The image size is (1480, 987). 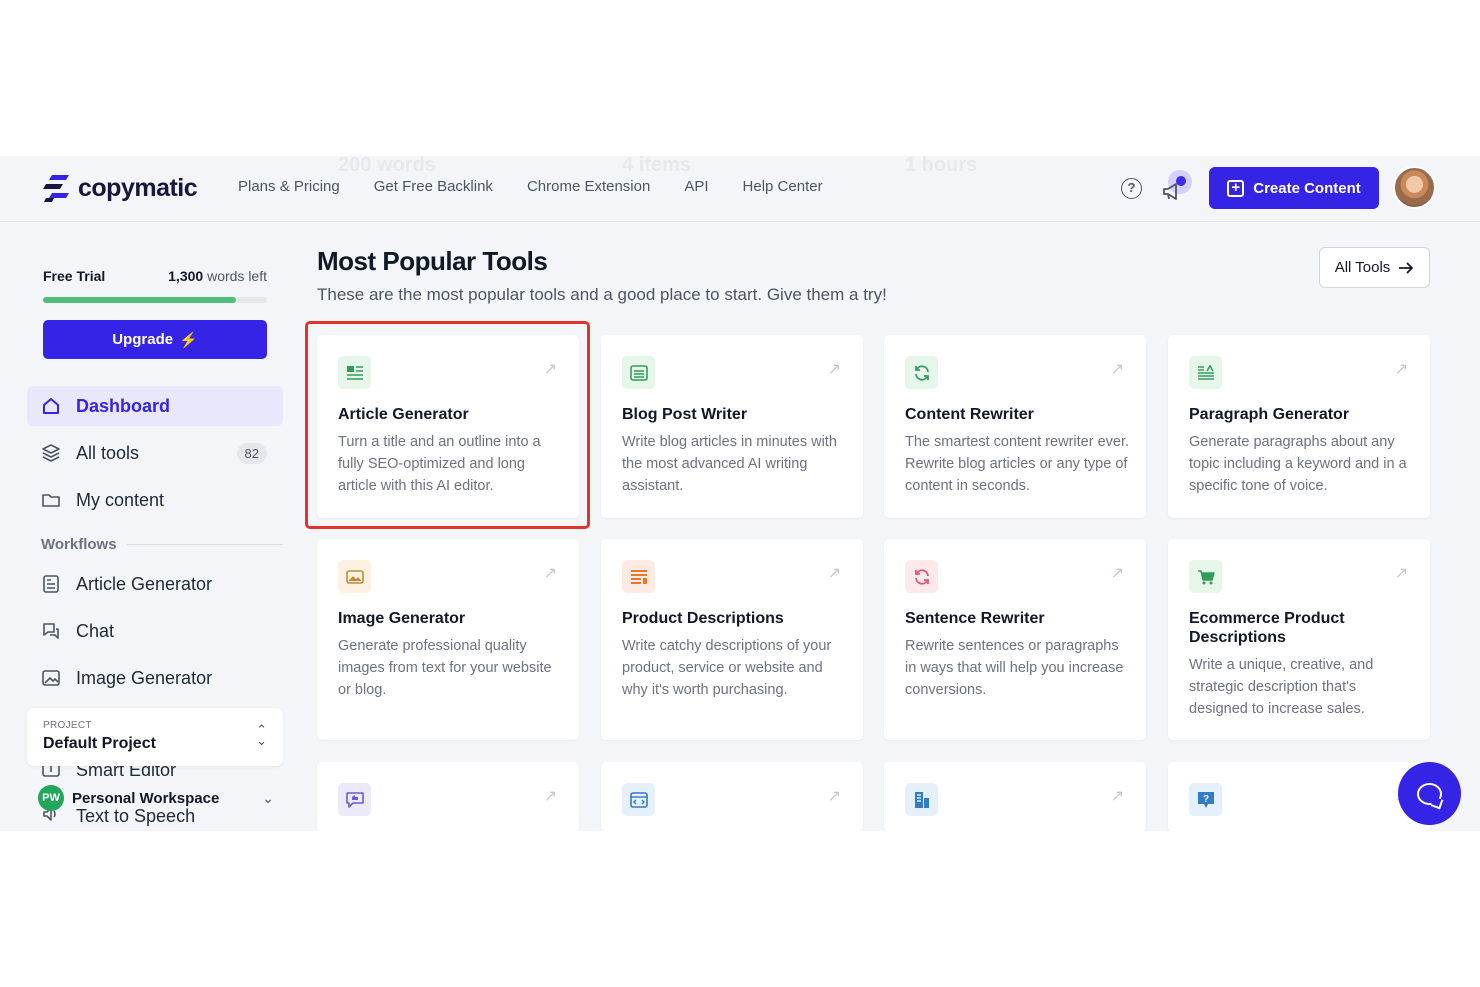 I want to click on sidebar-item-all-tools: All tools 82, so click(x=155, y=453).